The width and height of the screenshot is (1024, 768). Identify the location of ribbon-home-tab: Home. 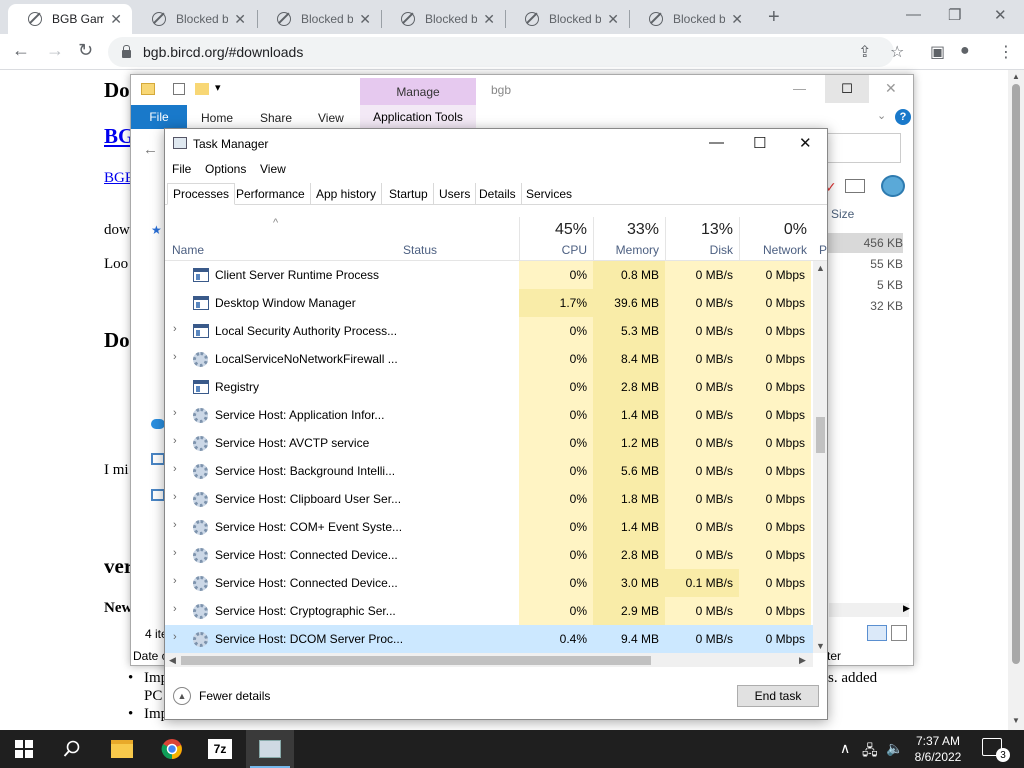
(217, 118).